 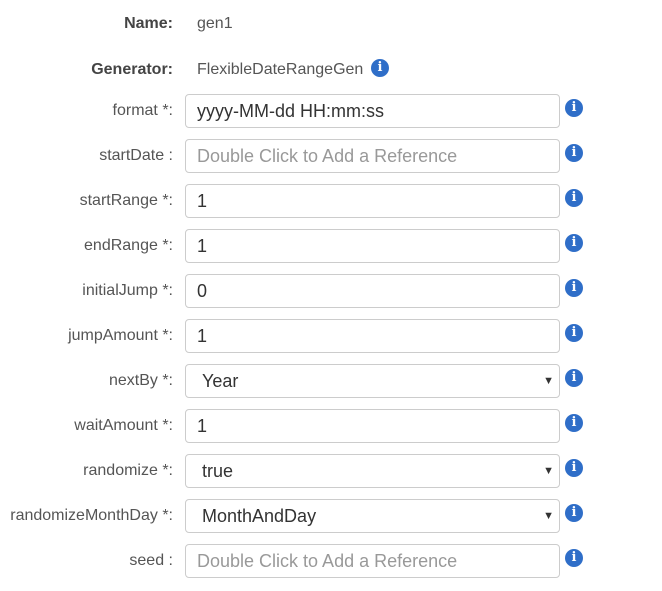 I want to click on field-label: startDate :, so click(x=136, y=155).